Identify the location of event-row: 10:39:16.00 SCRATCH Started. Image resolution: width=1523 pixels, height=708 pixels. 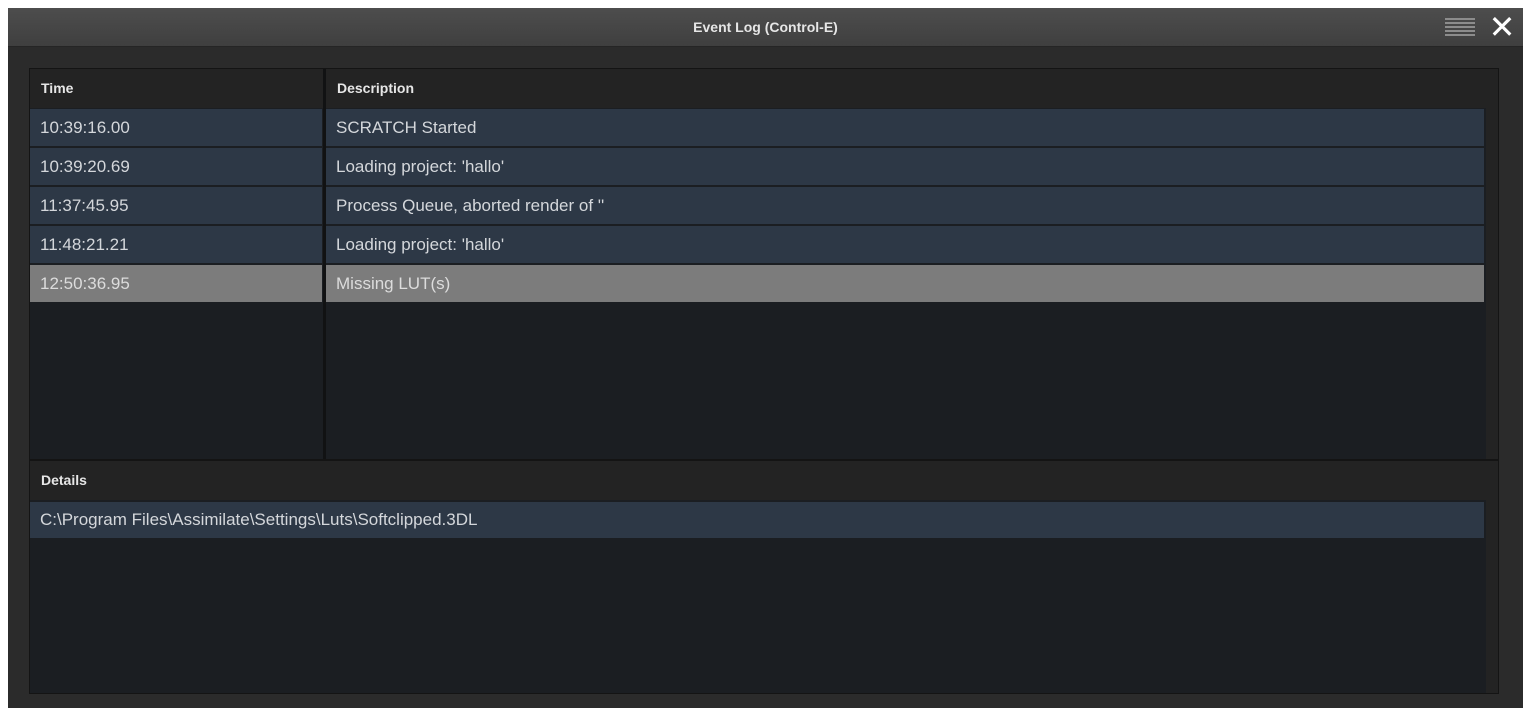
(758, 127).